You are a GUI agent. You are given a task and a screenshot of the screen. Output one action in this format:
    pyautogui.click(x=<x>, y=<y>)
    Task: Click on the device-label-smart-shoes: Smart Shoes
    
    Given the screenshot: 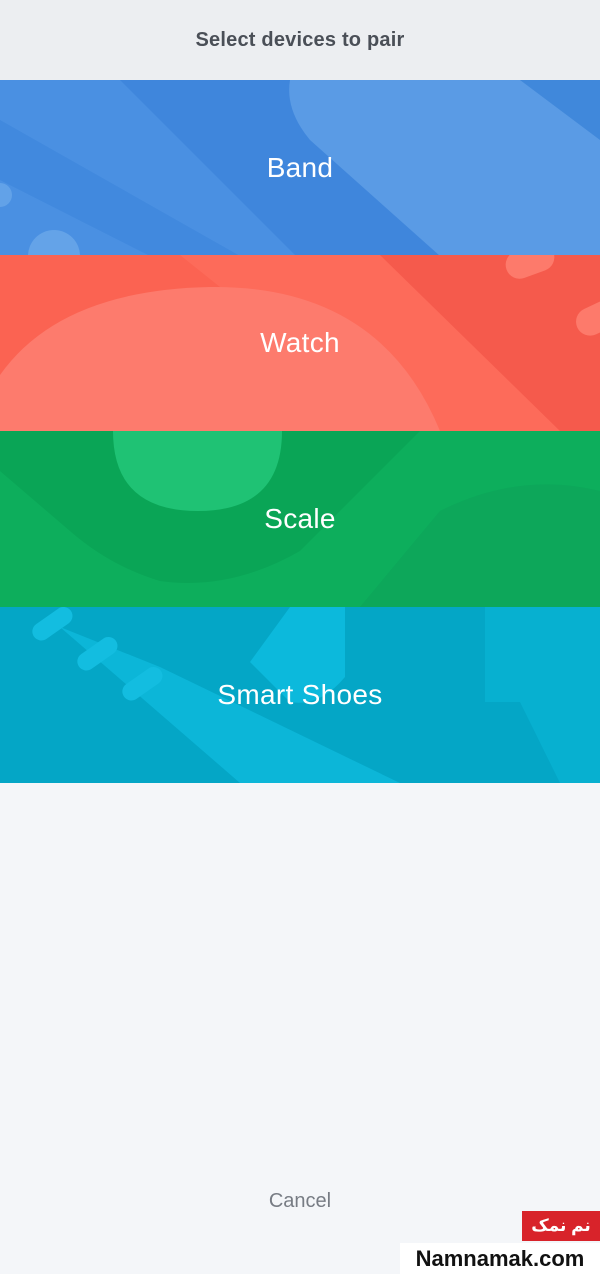 What is the action you would take?
    pyautogui.click(x=300, y=694)
    